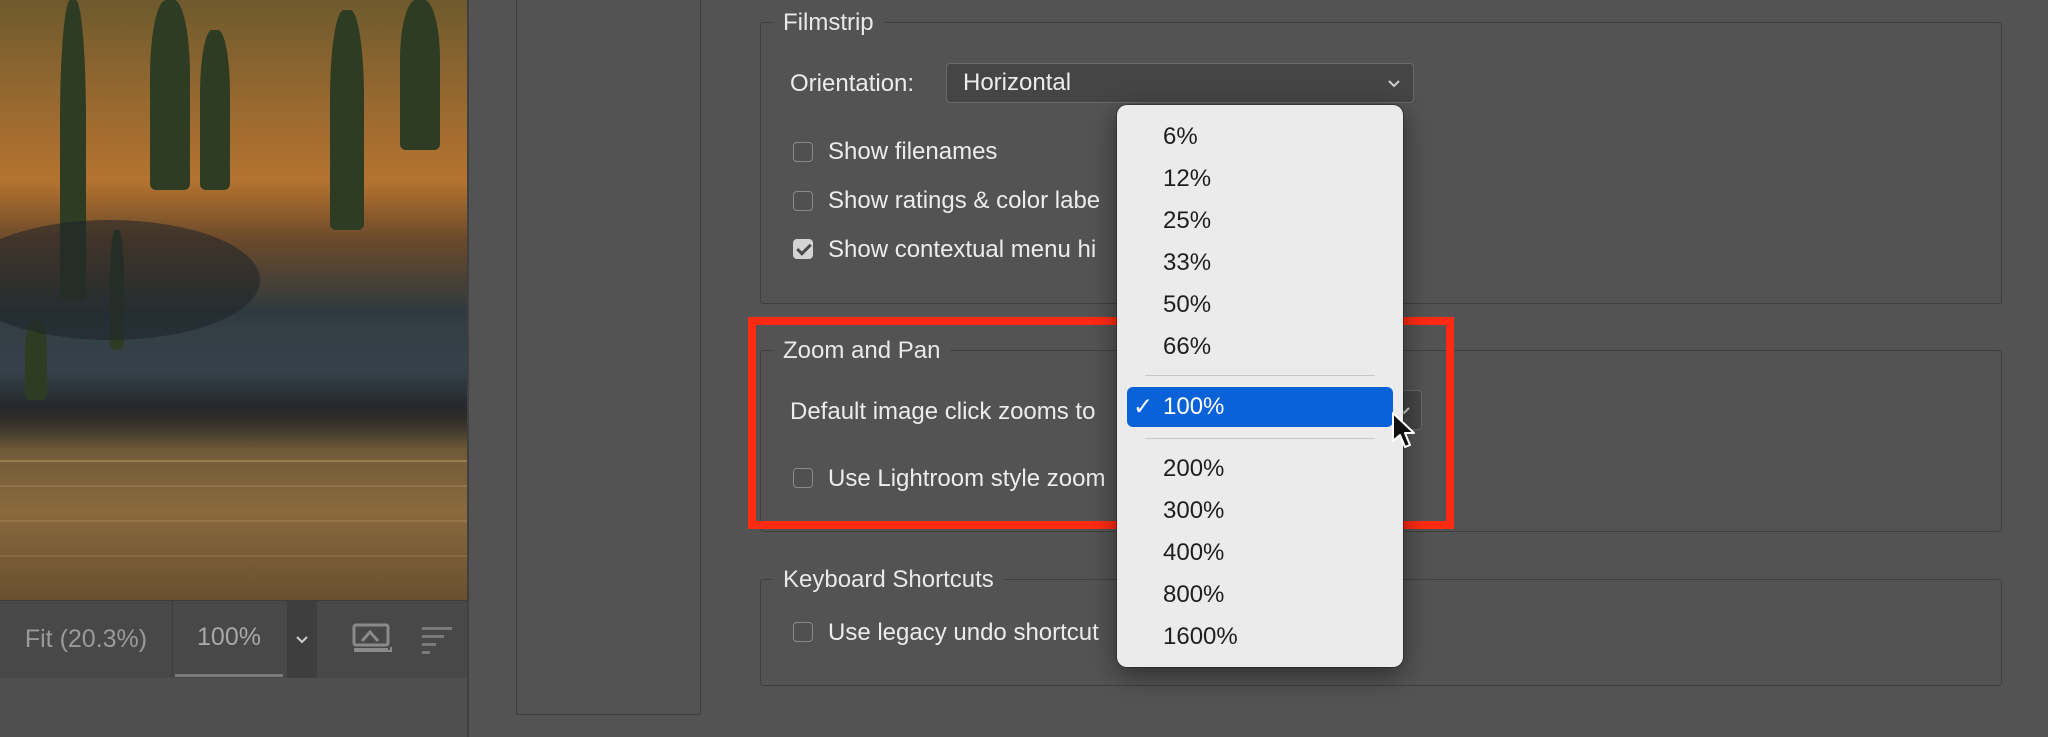  I want to click on mouse-cursor-icon, so click(1403, 430).